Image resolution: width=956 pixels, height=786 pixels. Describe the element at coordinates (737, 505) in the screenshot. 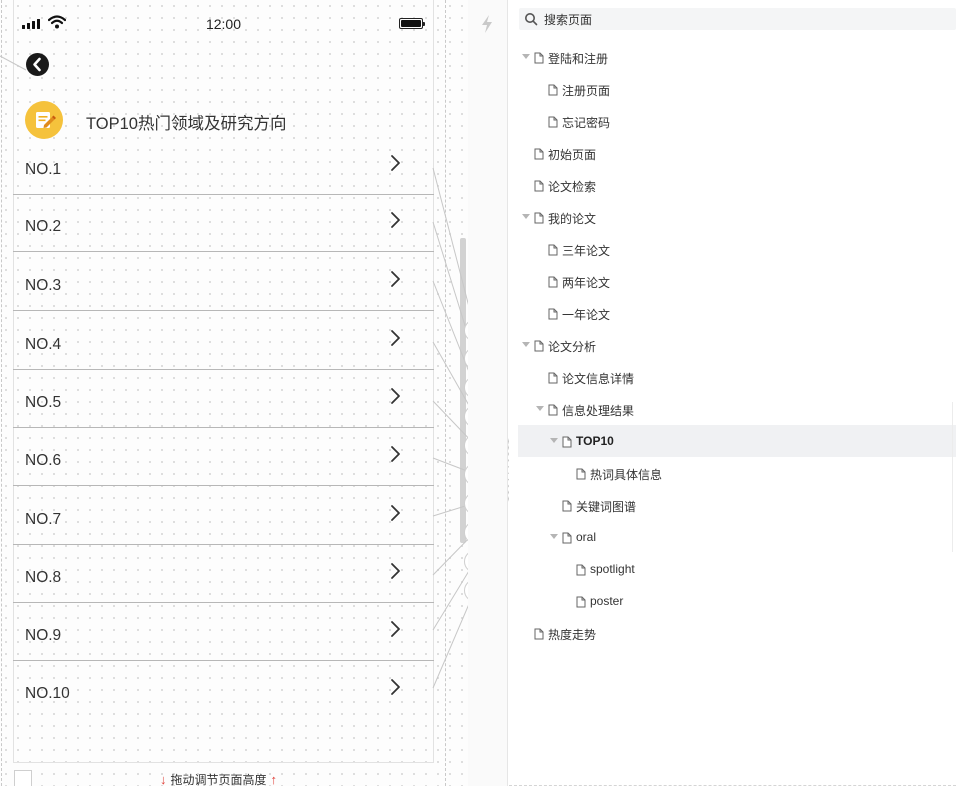

I see `tree-item: 关键词图谱` at that location.